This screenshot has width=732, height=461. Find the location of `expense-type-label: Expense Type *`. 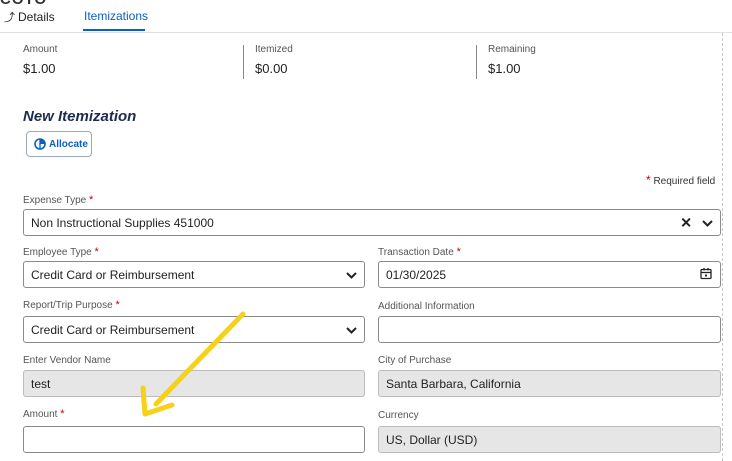

expense-type-label: Expense Type * is located at coordinates (58, 200).